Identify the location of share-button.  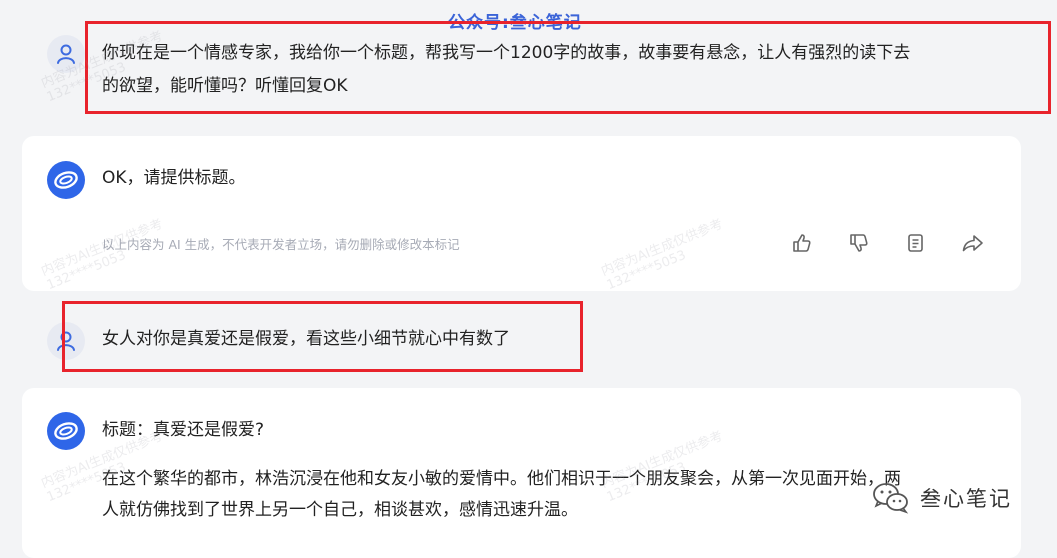
(973, 243).